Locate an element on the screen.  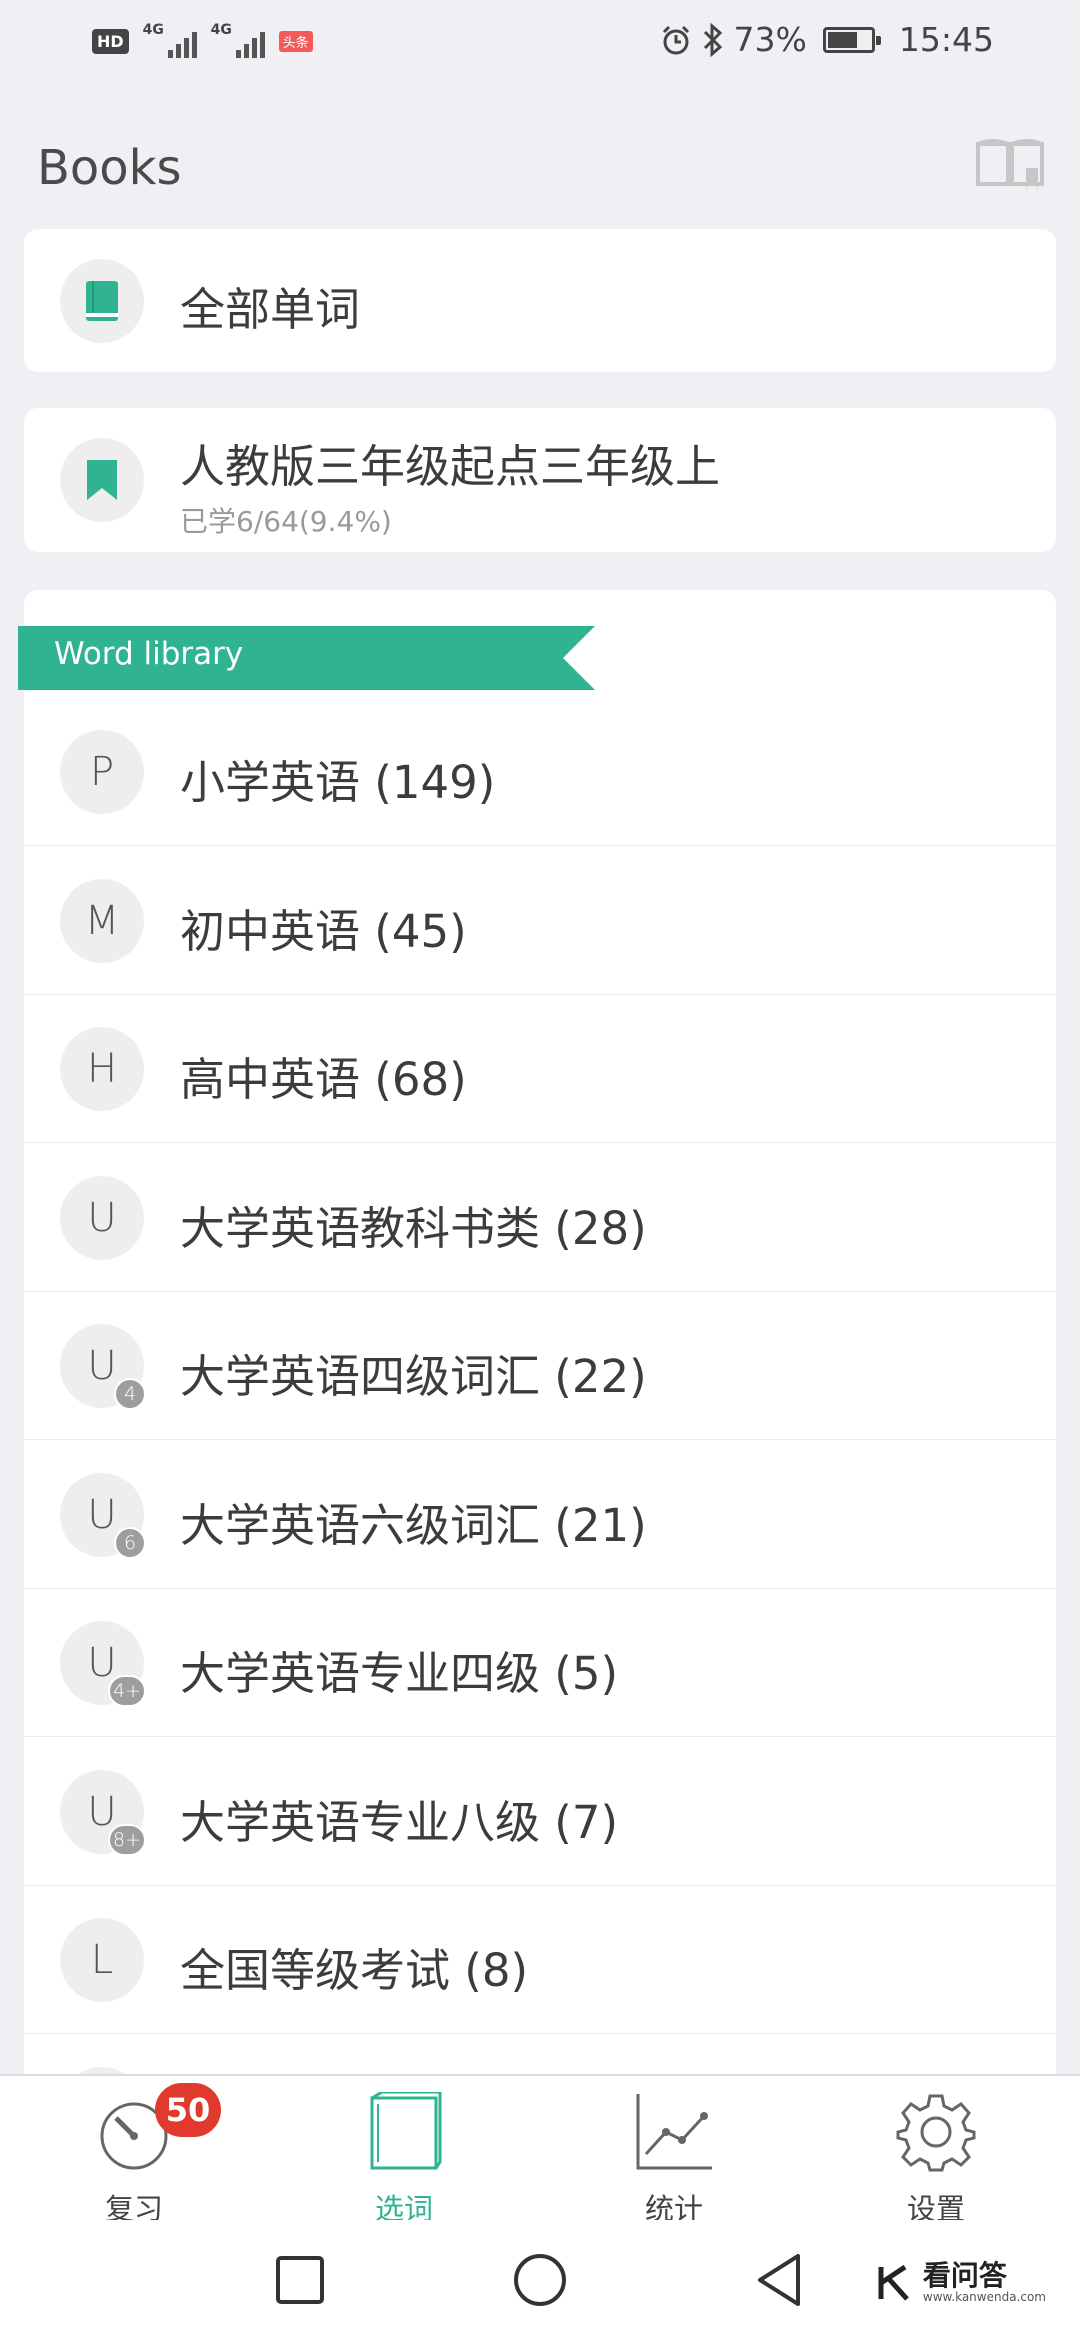
library-item-level-badge: 4+ is located at coordinates (126, 1691).